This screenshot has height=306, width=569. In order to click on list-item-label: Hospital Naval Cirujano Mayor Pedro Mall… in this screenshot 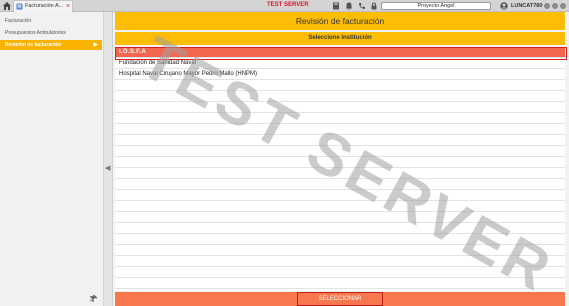, I will do `click(188, 74)`.